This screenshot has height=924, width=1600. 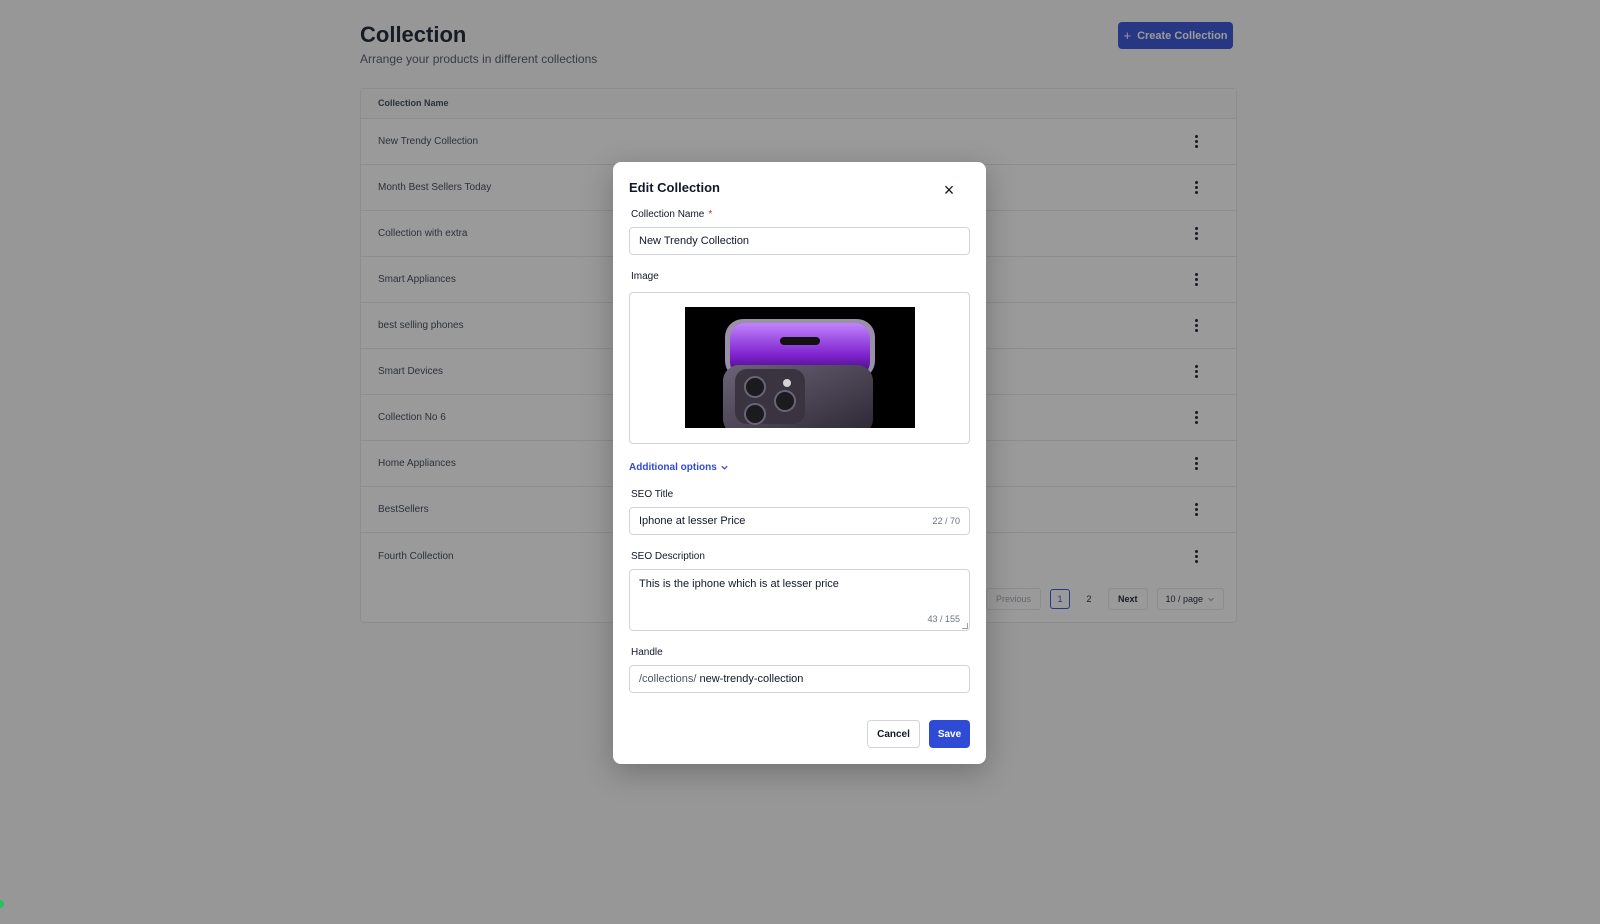 What do you see at coordinates (694, 241) in the screenshot?
I see `collection-name-value: New Trendy Collection` at bounding box center [694, 241].